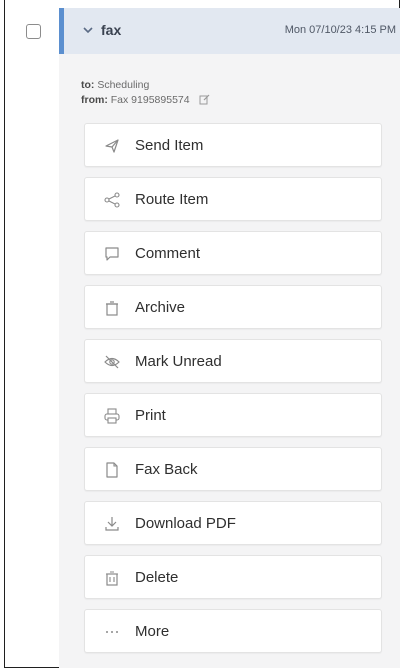  What do you see at coordinates (178, 361) in the screenshot?
I see `mark-unread-label: Mark Unread` at bounding box center [178, 361].